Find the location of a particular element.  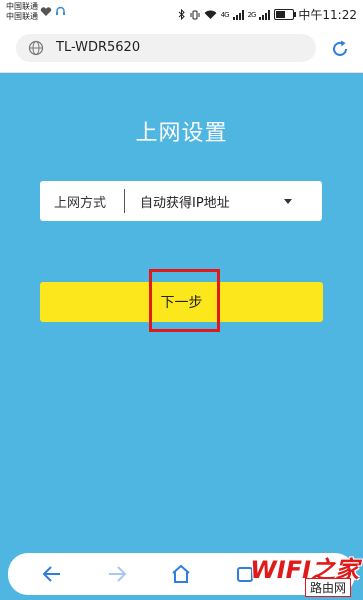

bluetooth-icon is located at coordinates (181, 14).